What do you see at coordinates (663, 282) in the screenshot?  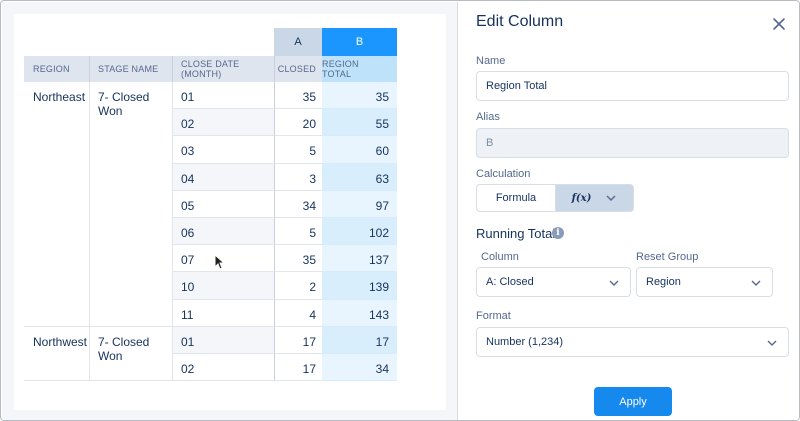 I see `reset-group-select-value: Region` at bounding box center [663, 282].